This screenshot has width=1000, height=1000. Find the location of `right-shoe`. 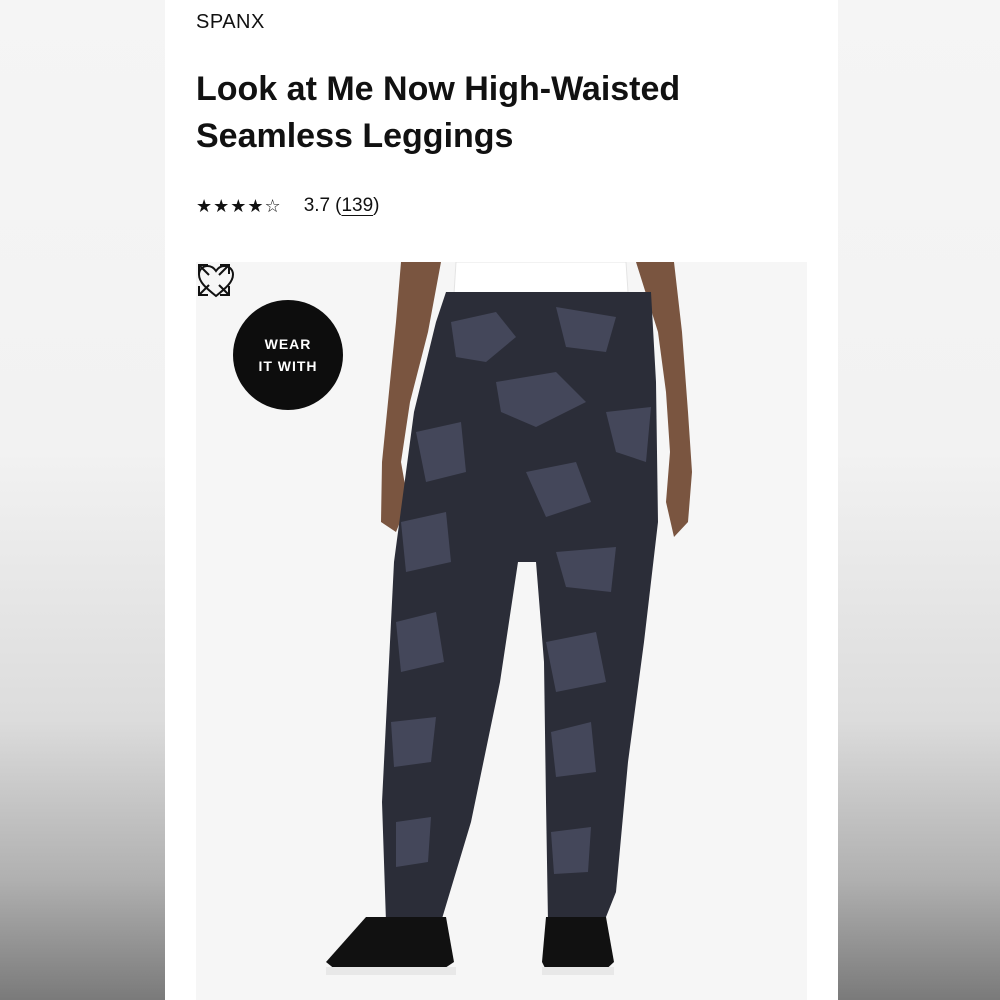

right-shoe is located at coordinates (578, 945).